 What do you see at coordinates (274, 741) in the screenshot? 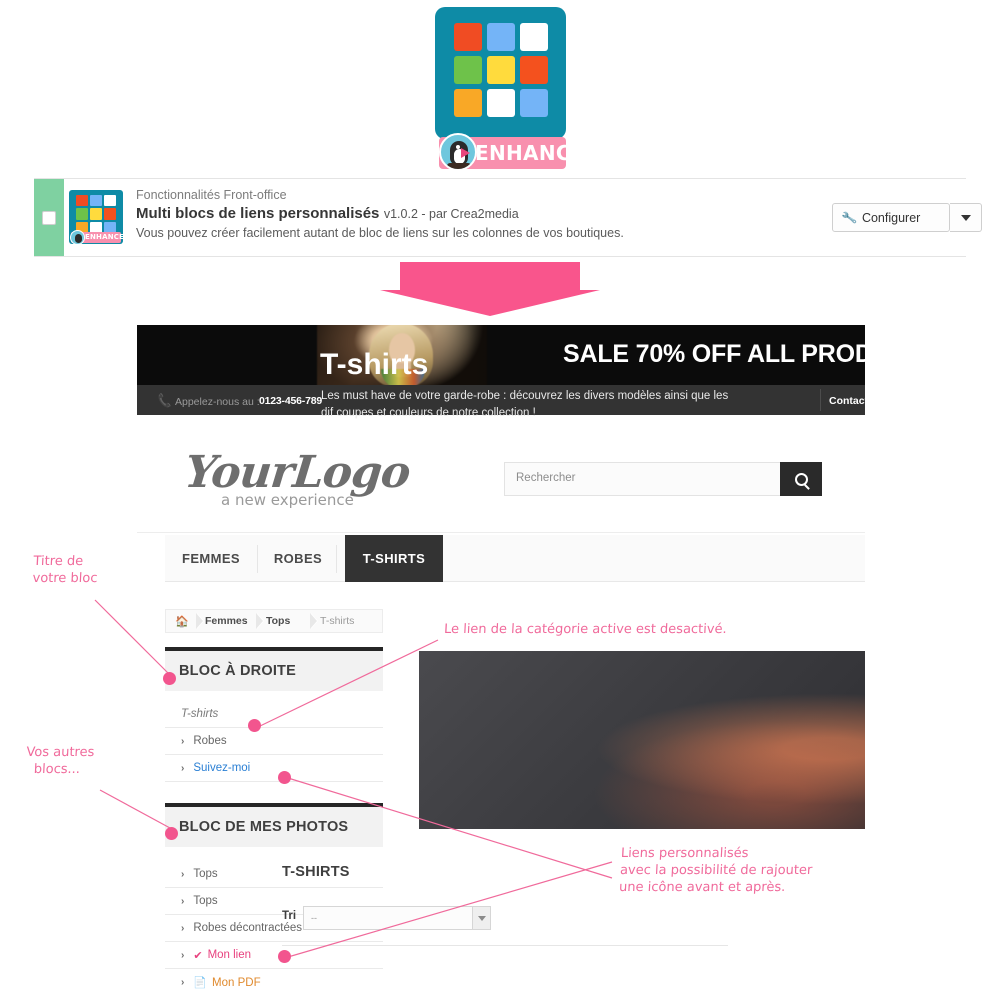
I see `list-item: › Robes` at bounding box center [274, 741].